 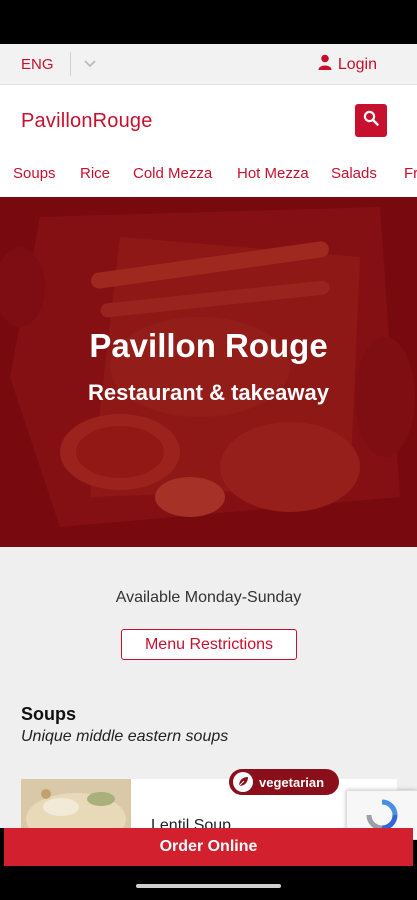 What do you see at coordinates (209, 644) in the screenshot?
I see `menu-restrictions-button: Menu Restrictions` at bounding box center [209, 644].